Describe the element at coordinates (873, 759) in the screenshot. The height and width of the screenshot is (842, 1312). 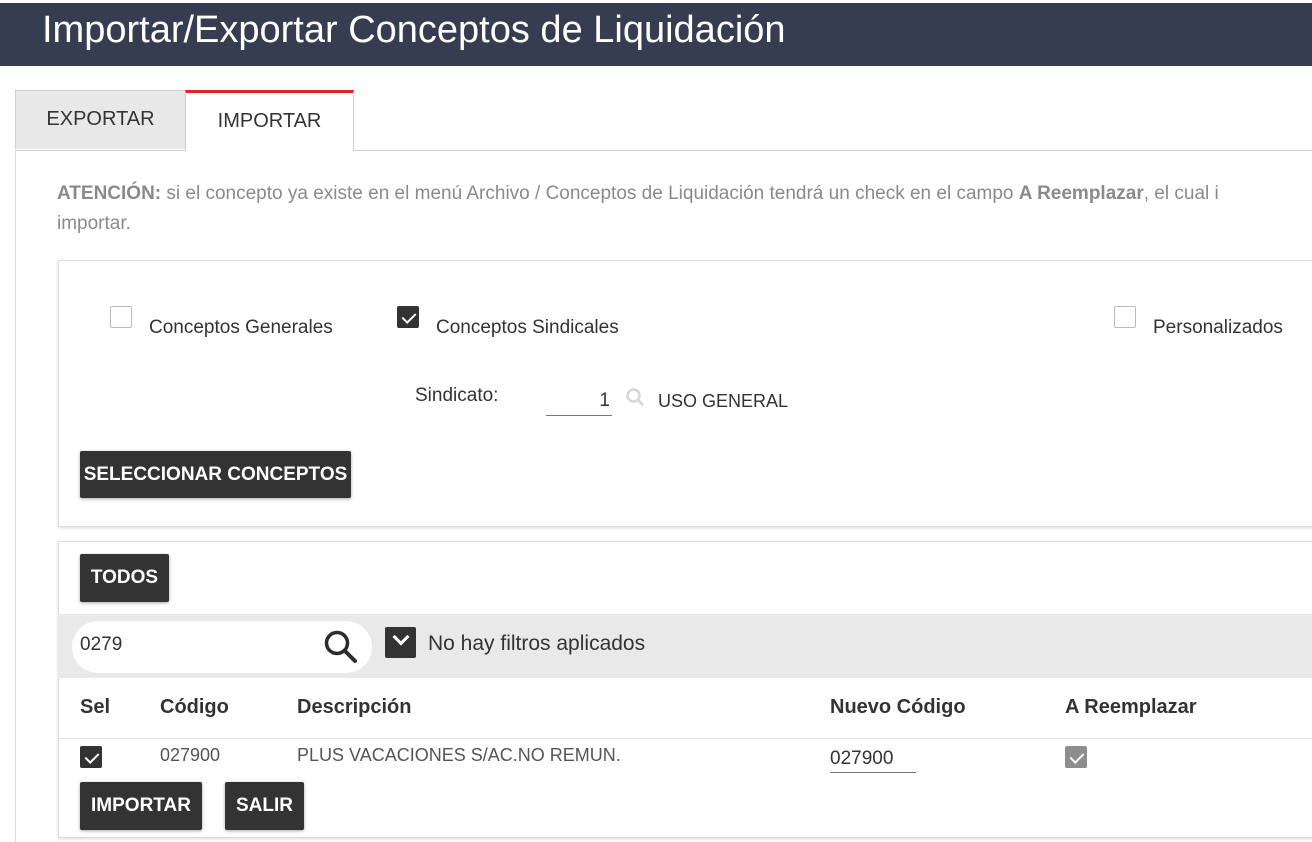
I see `row-nuevo-codigo-input: 027900` at that location.